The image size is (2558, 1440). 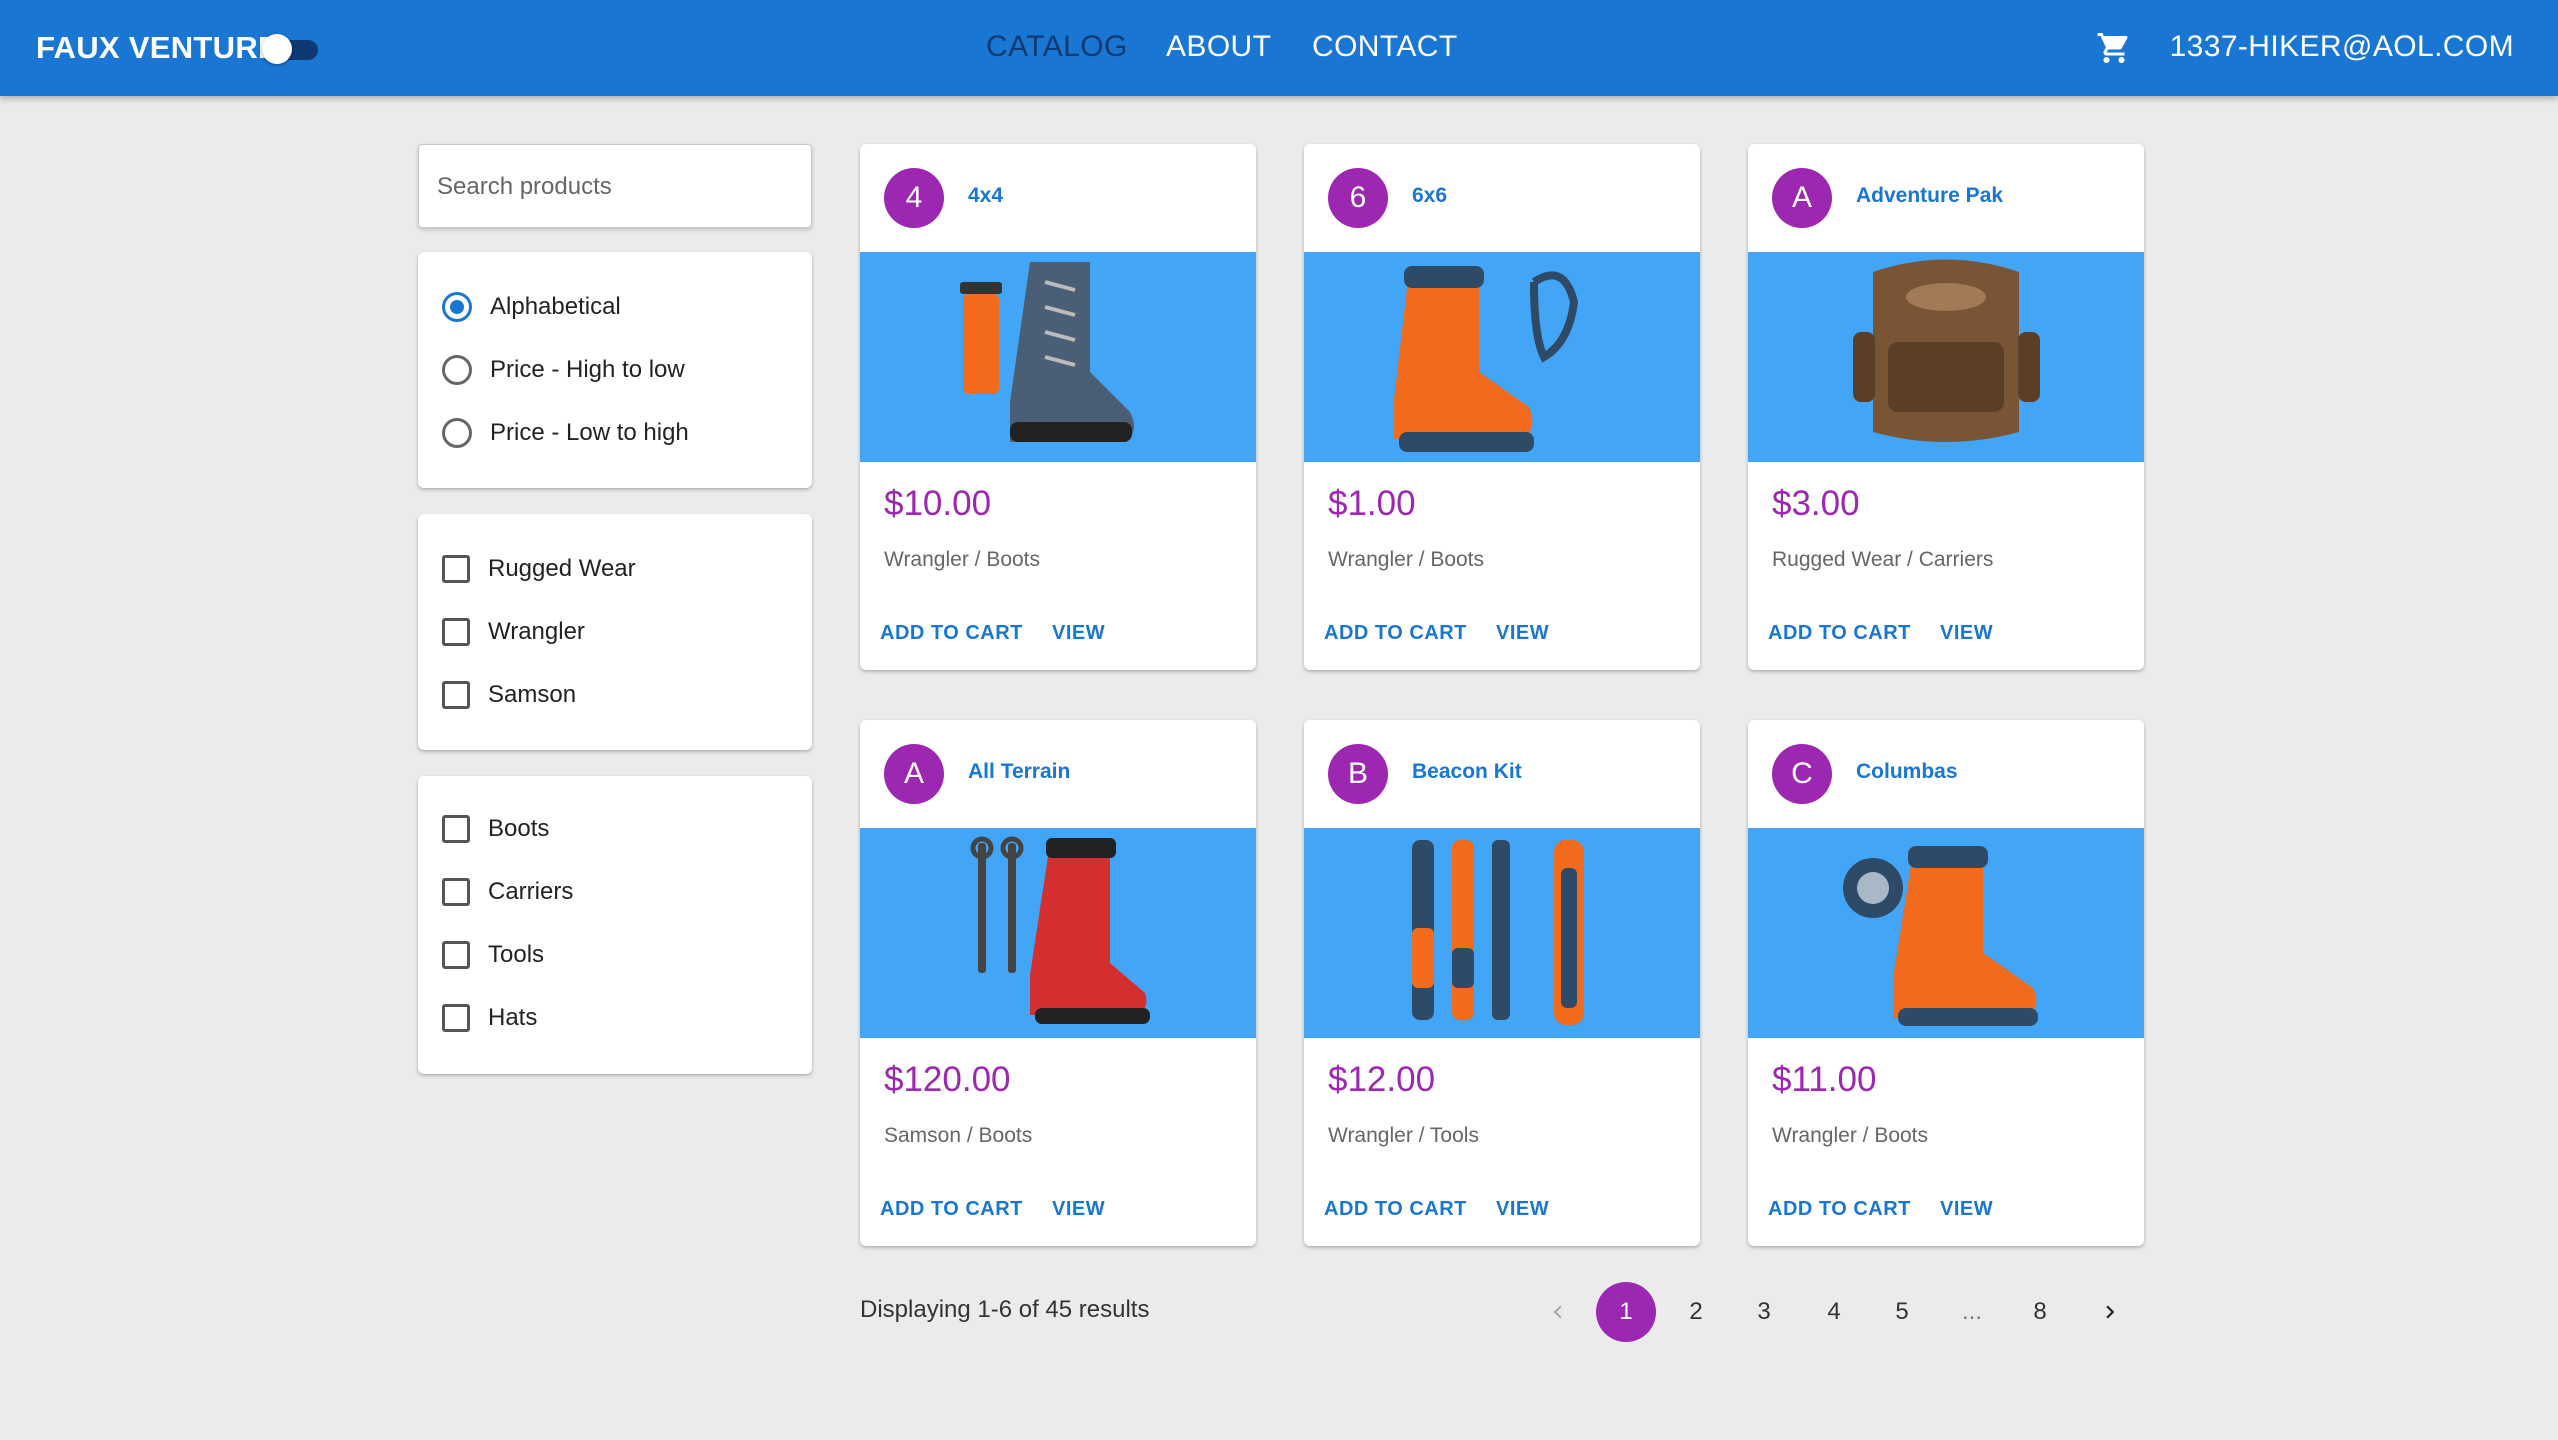 I want to click on sort-option-low-to-high: Price - Low to high, so click(x=565, y=433).